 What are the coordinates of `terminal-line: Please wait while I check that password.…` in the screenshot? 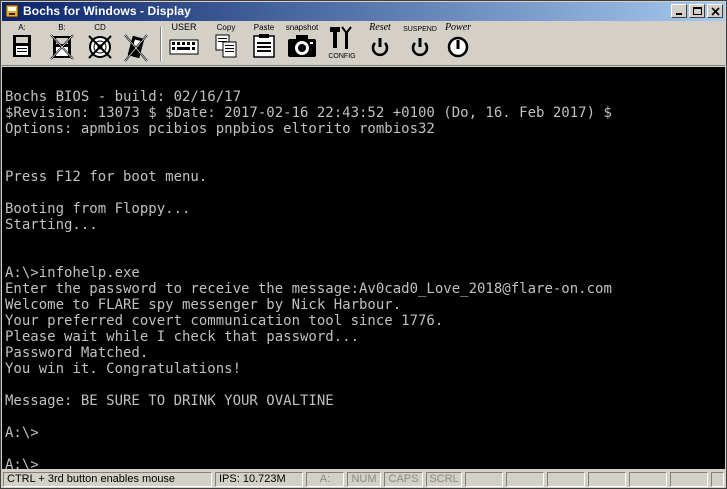 It's located at (182, 337).